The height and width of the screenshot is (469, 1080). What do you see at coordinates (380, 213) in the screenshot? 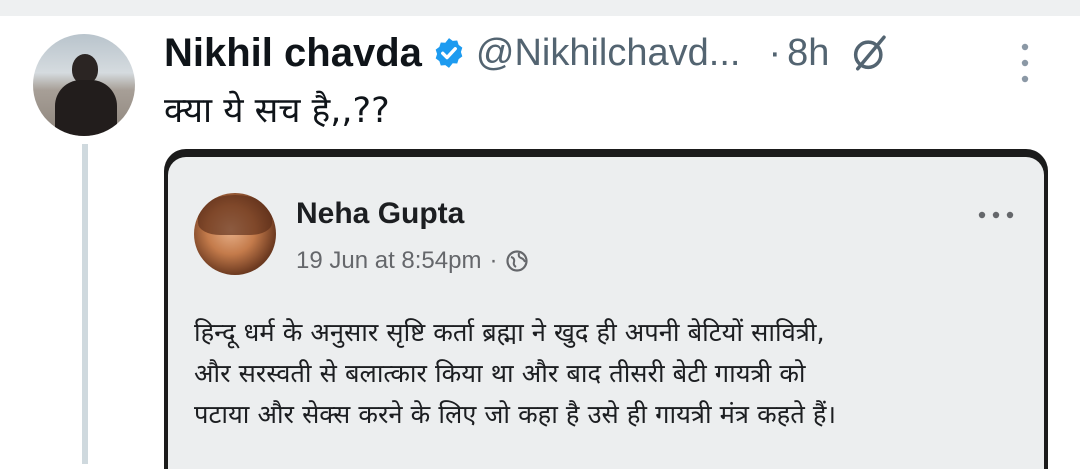
I see `post-author-name: Neha Gupta` at bounding box center [380, 213].